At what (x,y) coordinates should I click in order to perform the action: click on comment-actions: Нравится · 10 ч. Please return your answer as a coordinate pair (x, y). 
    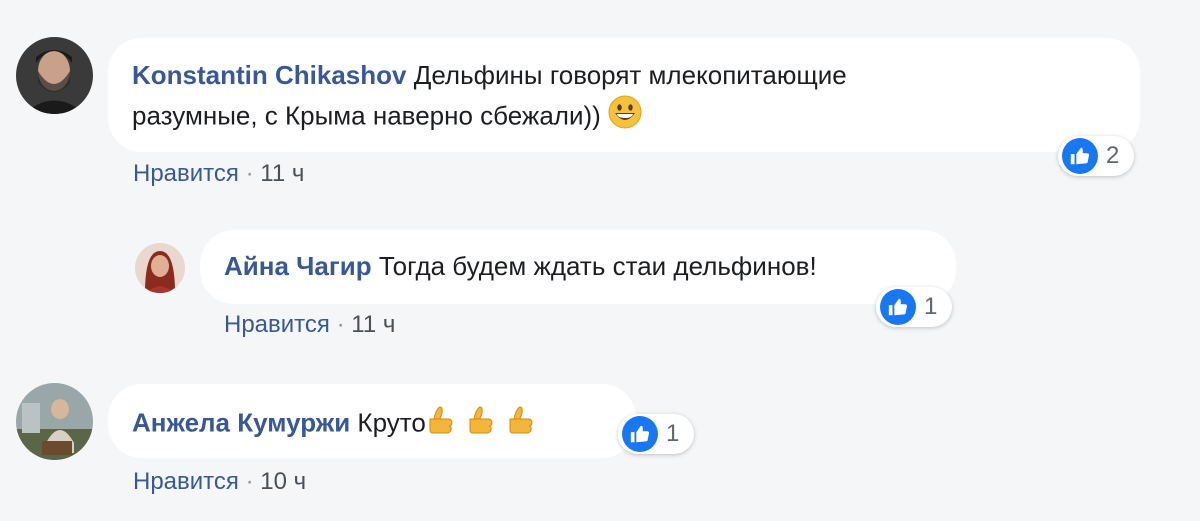
    Looking at the image, I should click on (219, 482).